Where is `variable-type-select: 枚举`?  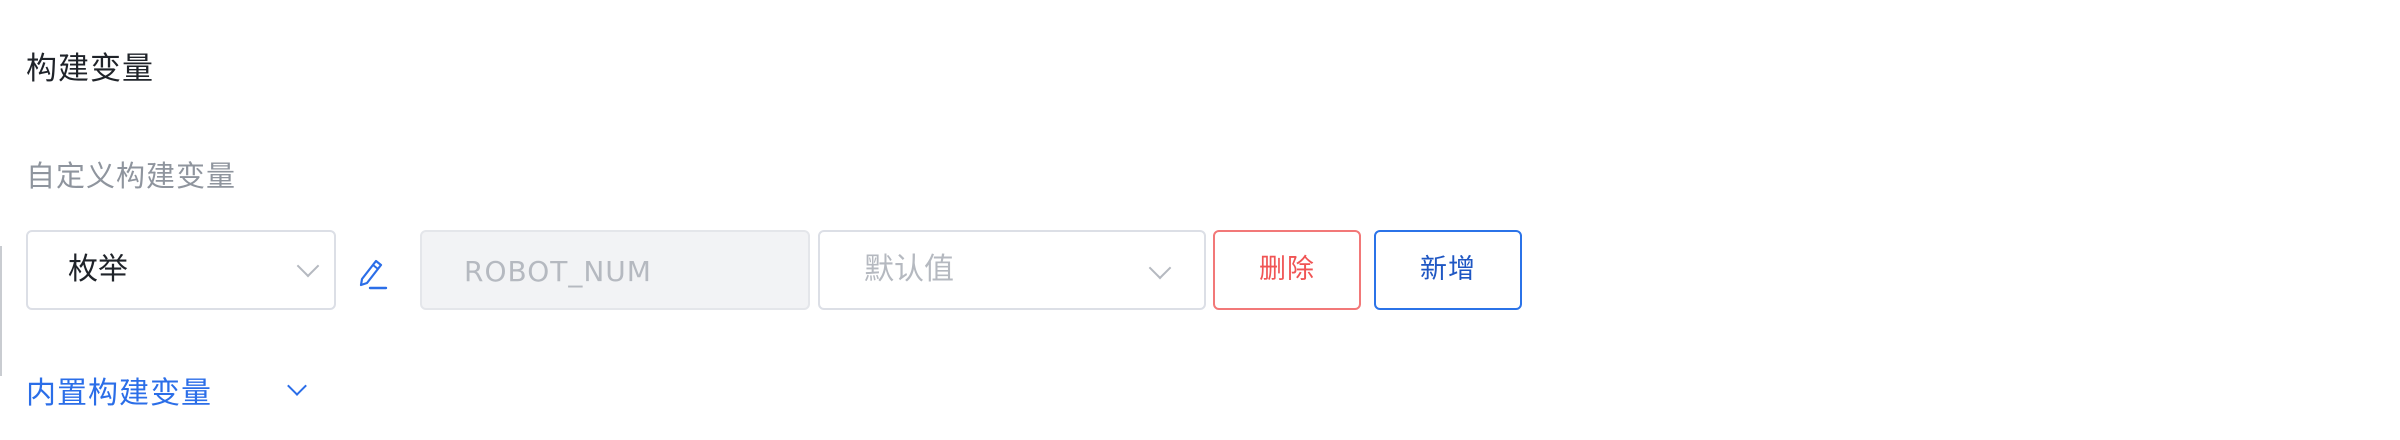 variable-type-select: 枚举 is located at coordinates (181, 270).